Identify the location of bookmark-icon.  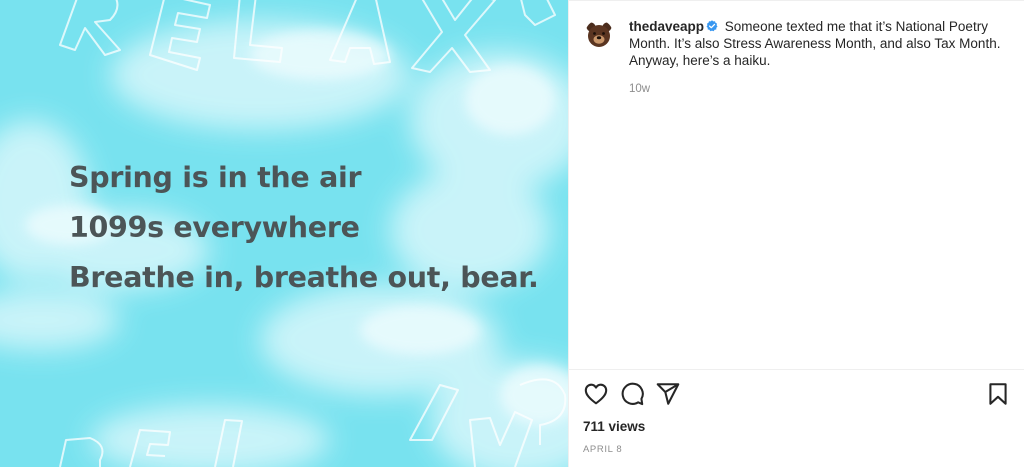
(998, 394).